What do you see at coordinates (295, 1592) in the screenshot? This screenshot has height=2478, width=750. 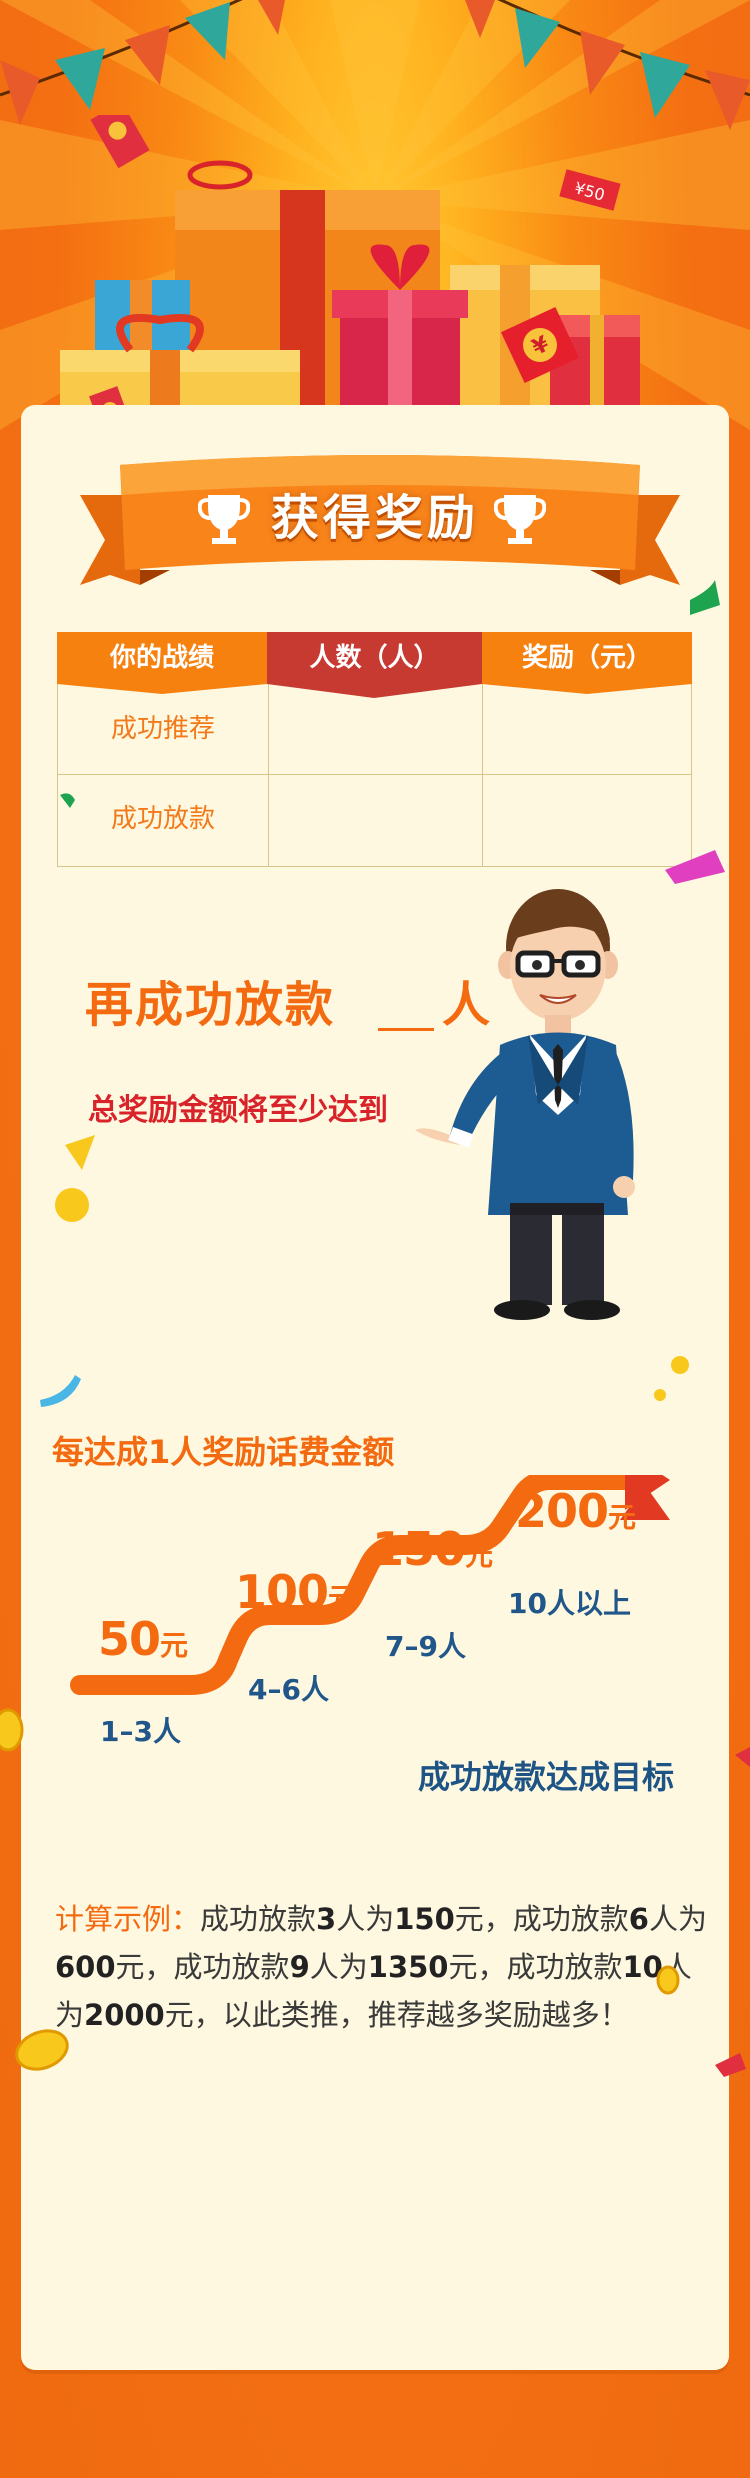 I see `step-amount-2: 100元` at bounding box center [295, 1592].